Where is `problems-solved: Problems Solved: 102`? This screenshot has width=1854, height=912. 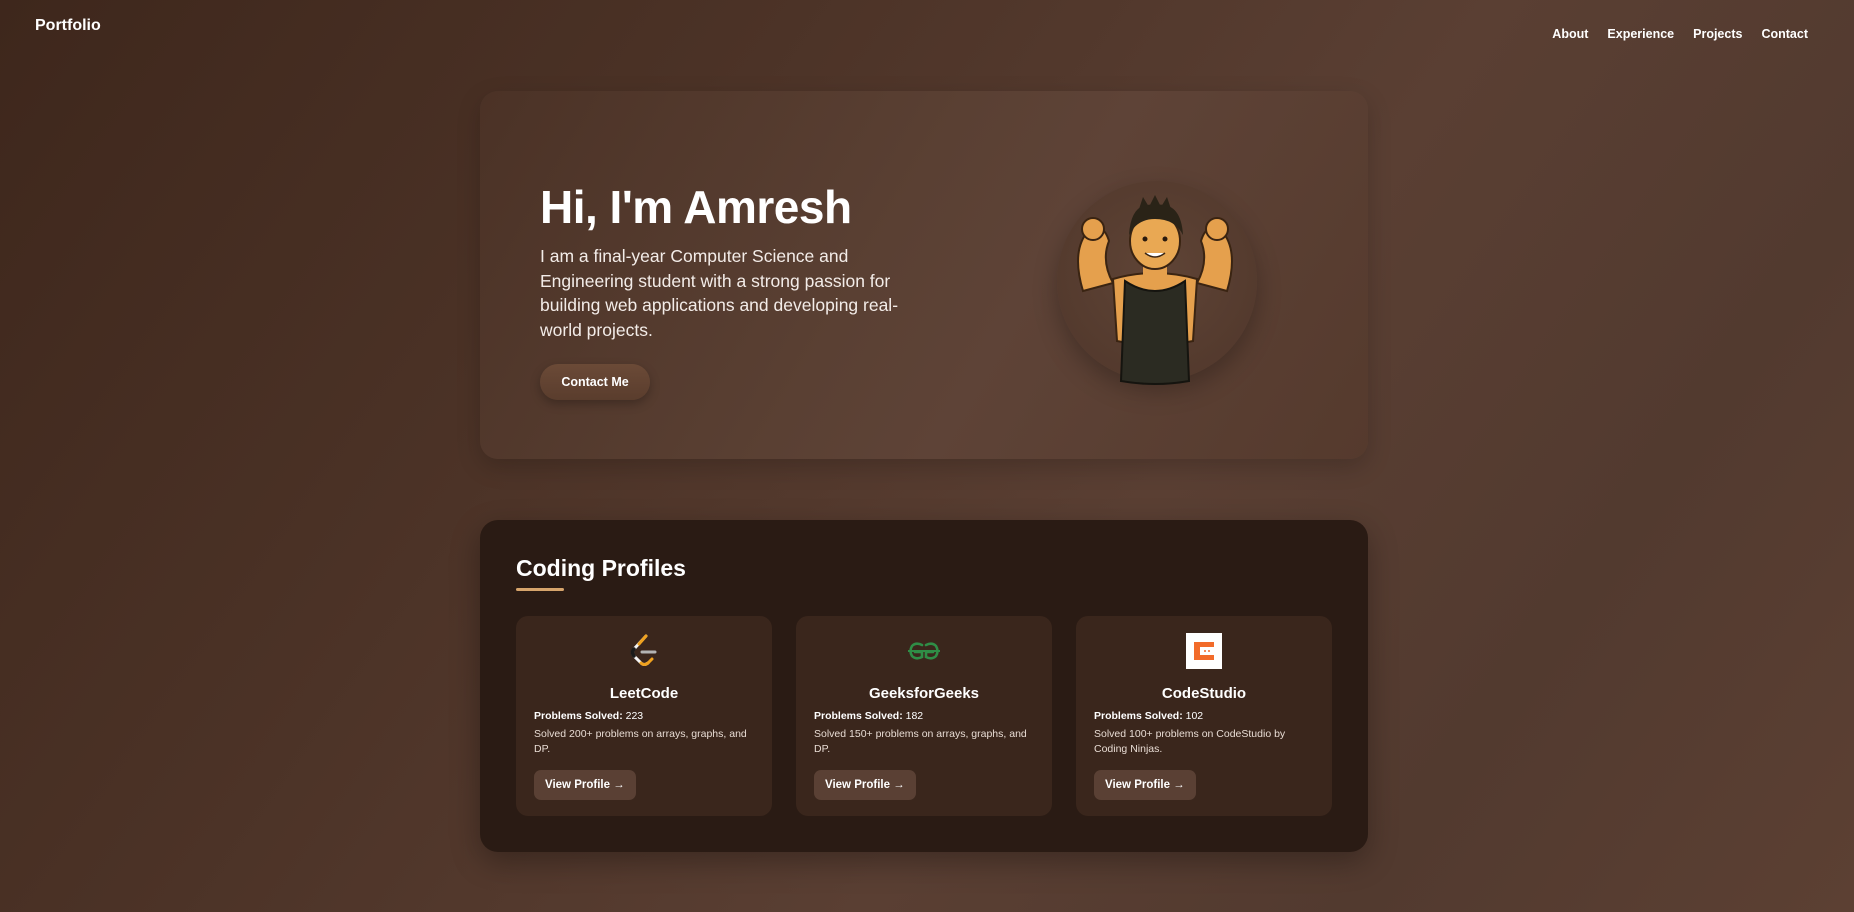
problems-solved: Problems Solved: 102 is located at coordinates (1148, 716).